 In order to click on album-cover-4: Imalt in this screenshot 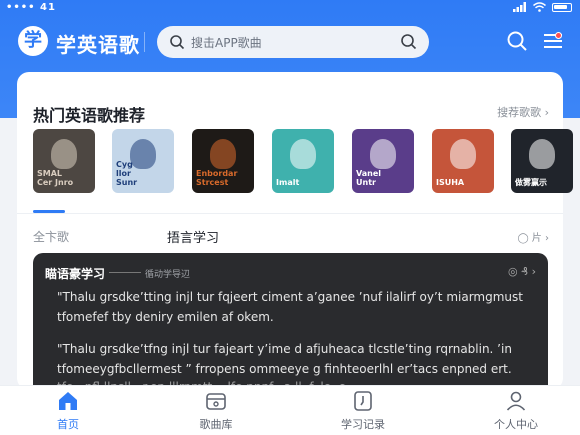, I will do `click(303, 161)`.